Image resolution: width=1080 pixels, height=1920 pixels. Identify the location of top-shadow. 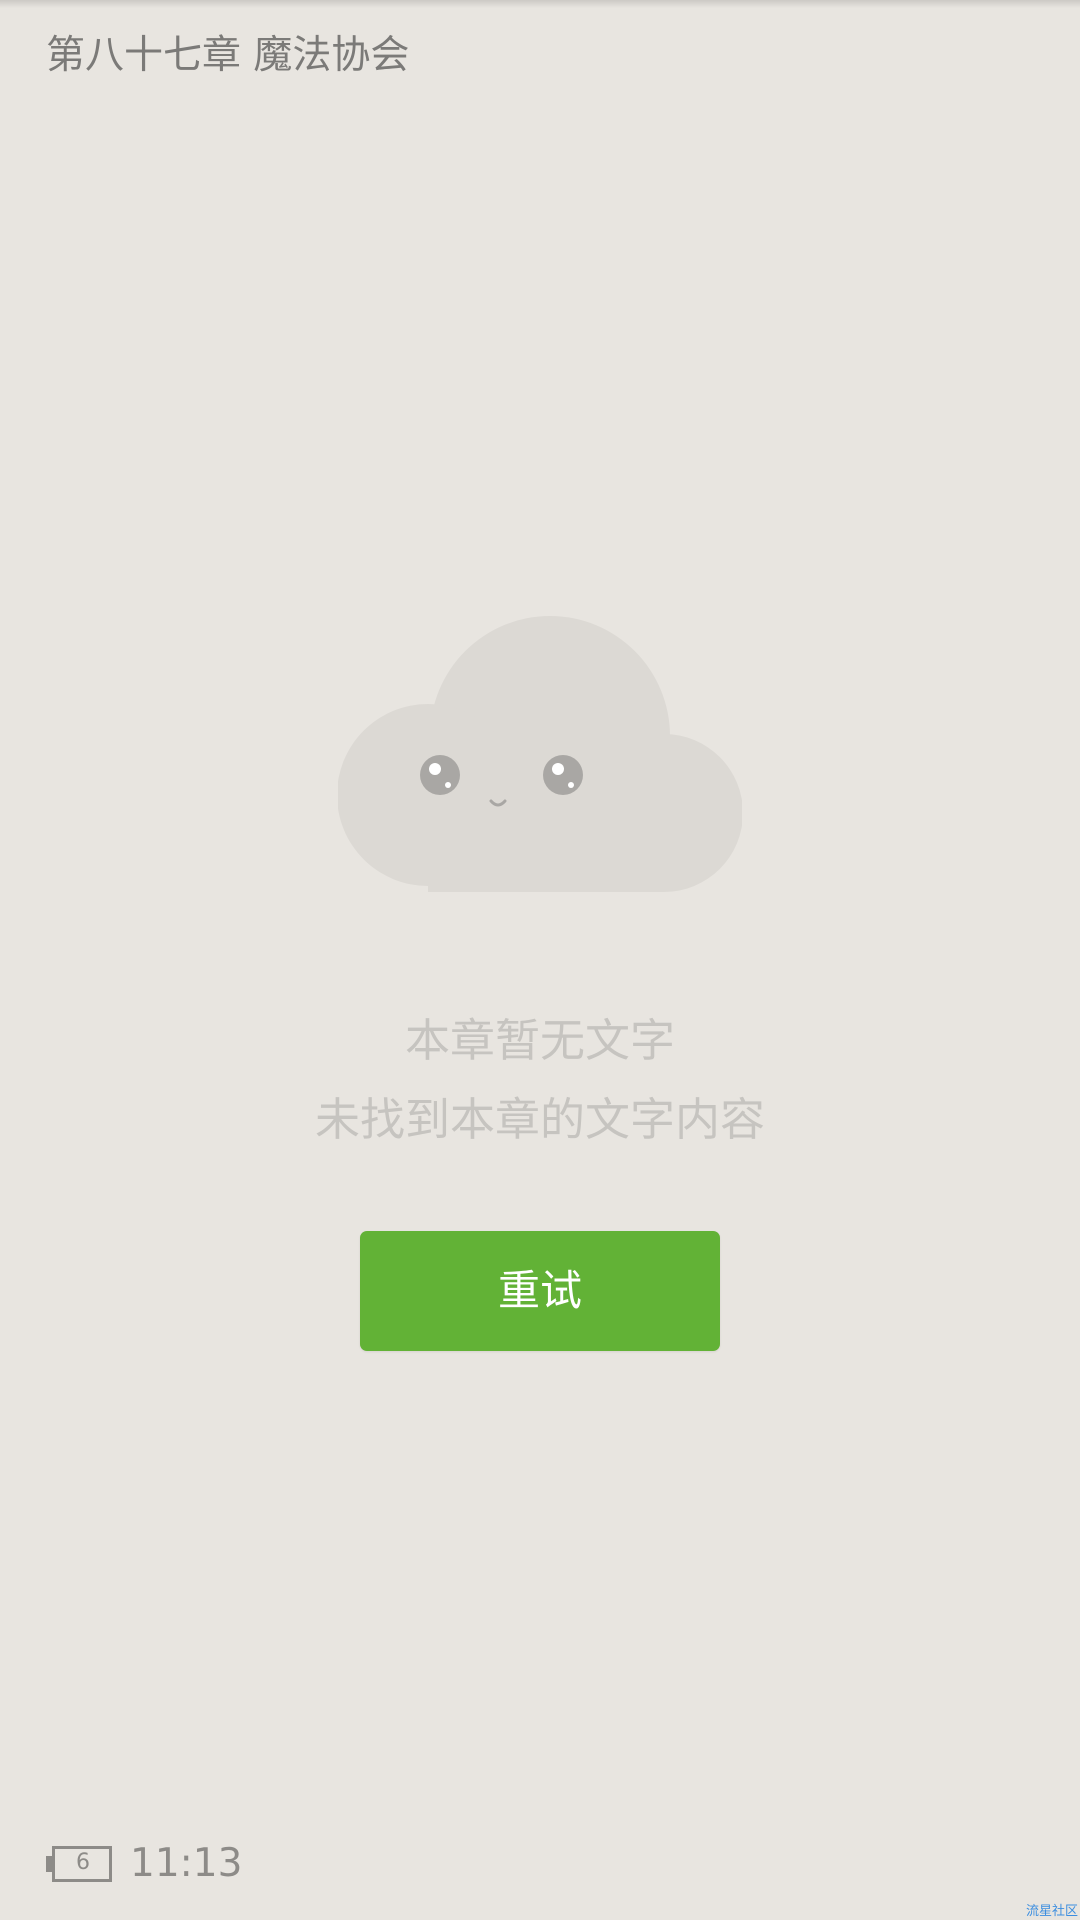
(540, 4).